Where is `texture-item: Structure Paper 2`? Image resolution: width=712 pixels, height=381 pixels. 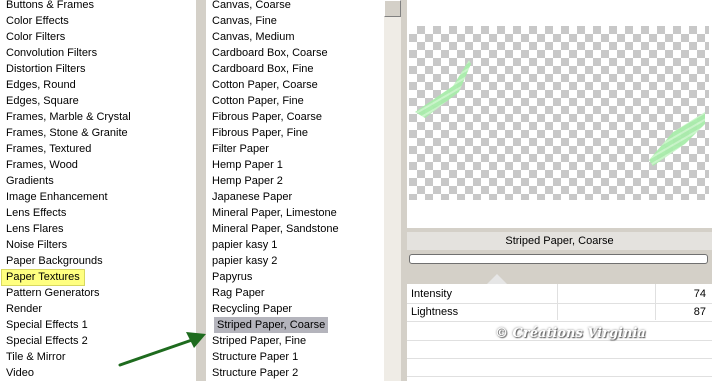
texture-item: Structure Paper 2 is located at coordinates (255, 373).